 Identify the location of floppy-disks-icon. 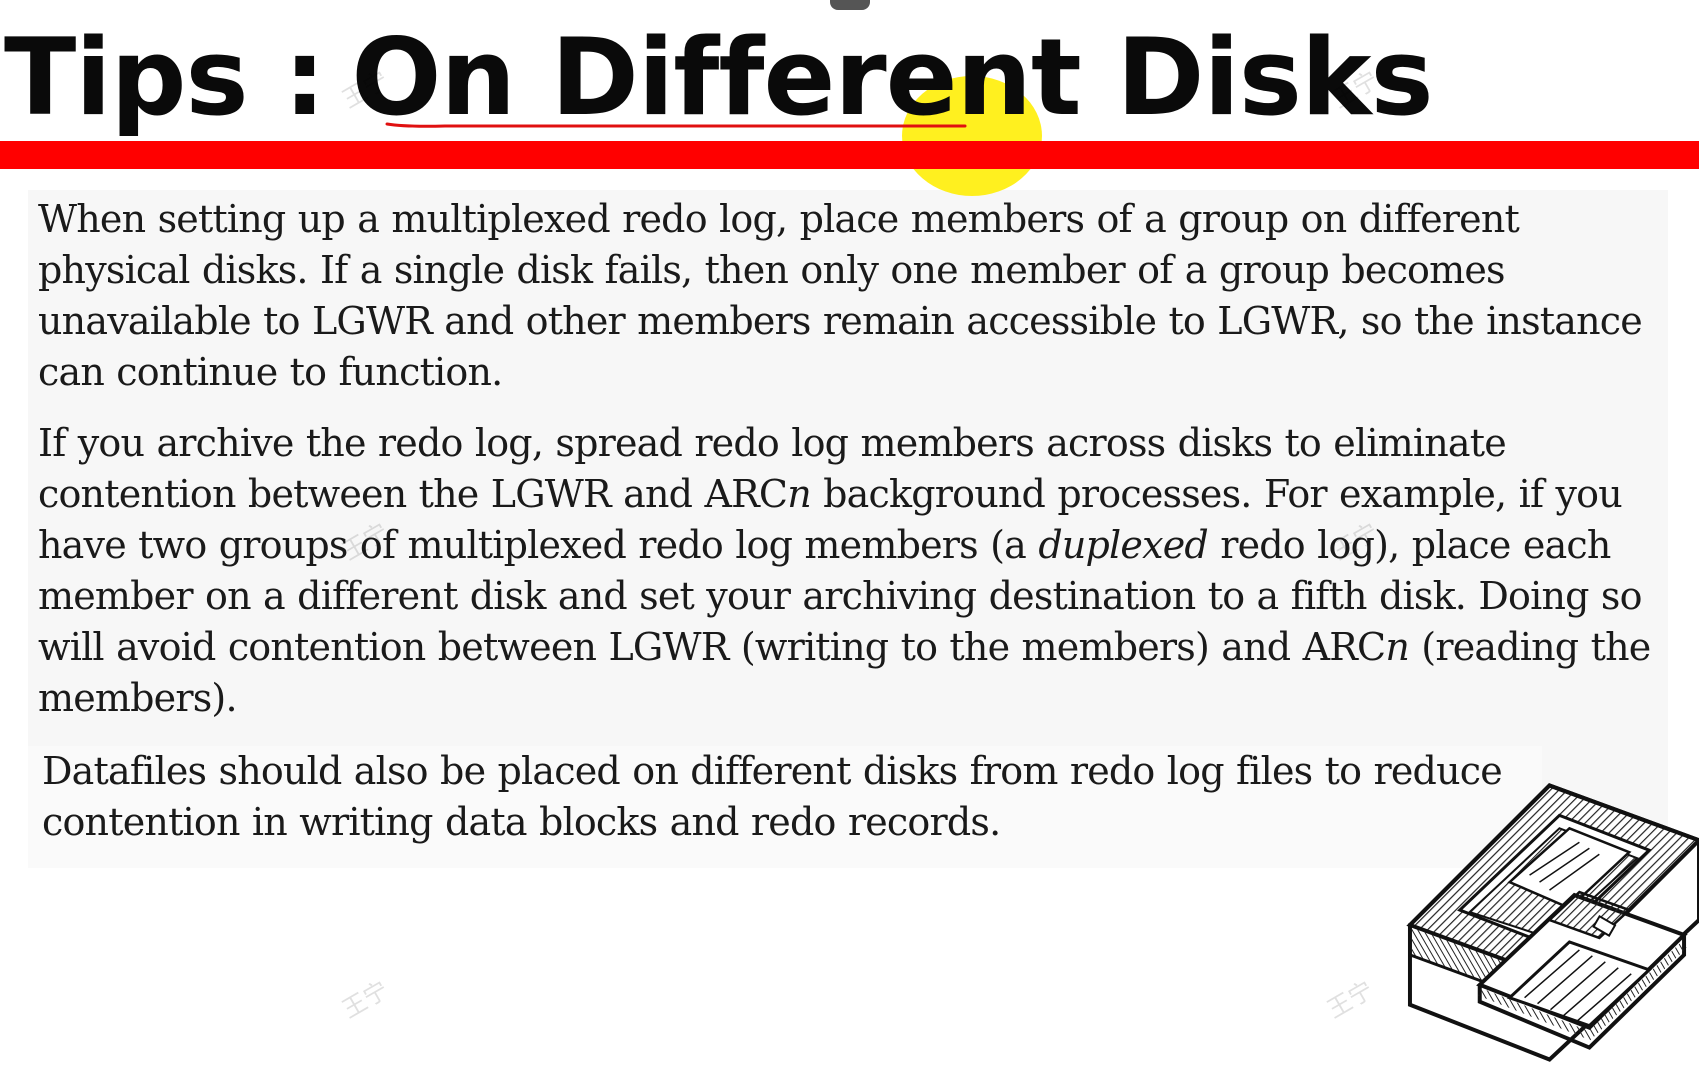
(1552, 922).